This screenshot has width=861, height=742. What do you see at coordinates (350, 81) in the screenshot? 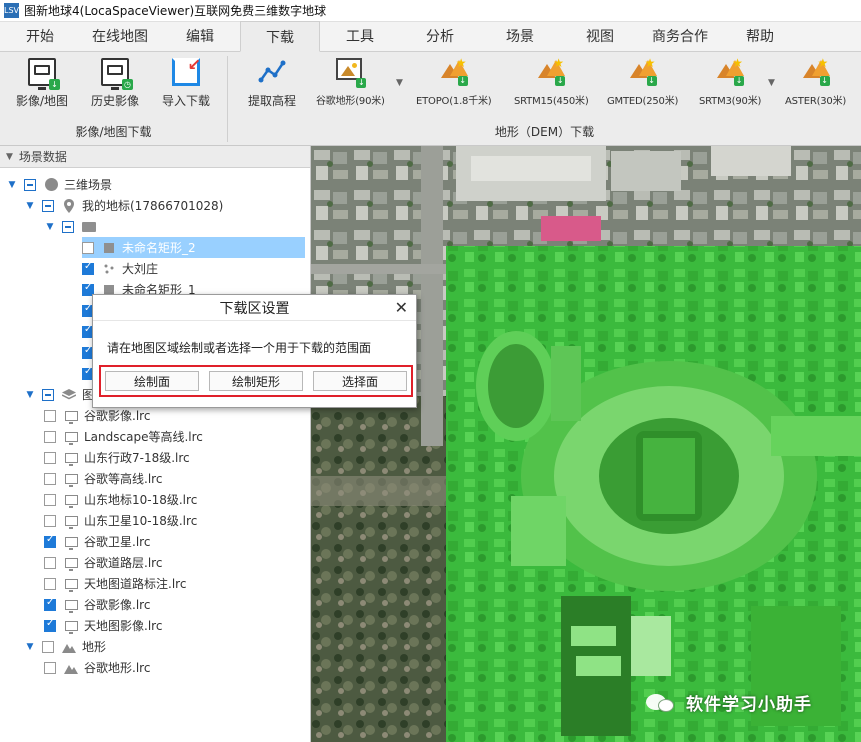
I see `google-terrain-button: ↓ 谷歌地形(90米)` at bounding box center [350, 81].